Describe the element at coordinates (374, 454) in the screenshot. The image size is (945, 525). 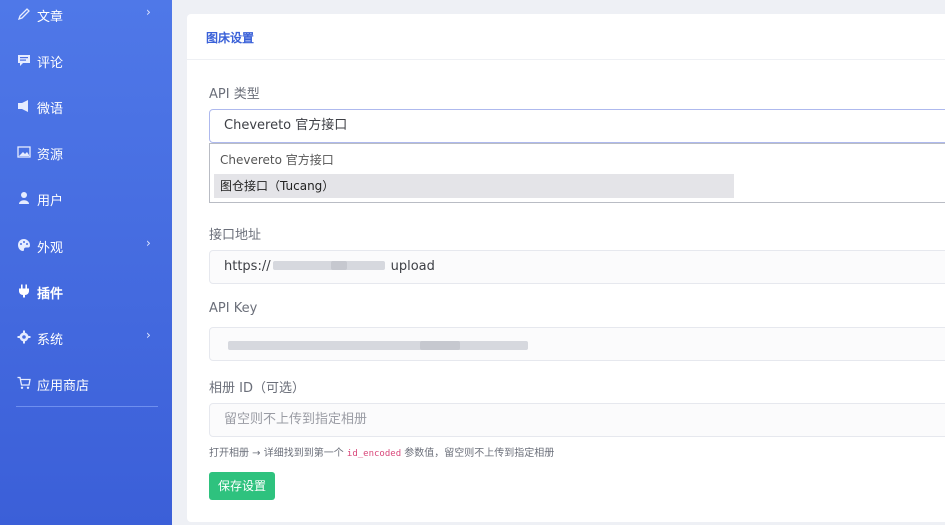
I see `hint-code: id_encoded` at that location.